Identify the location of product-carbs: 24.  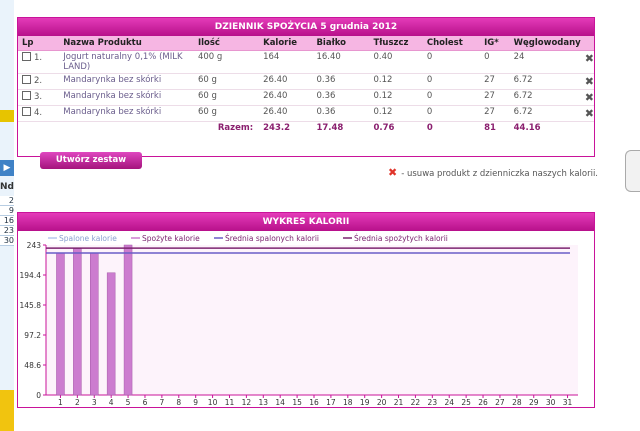
(545, 62).